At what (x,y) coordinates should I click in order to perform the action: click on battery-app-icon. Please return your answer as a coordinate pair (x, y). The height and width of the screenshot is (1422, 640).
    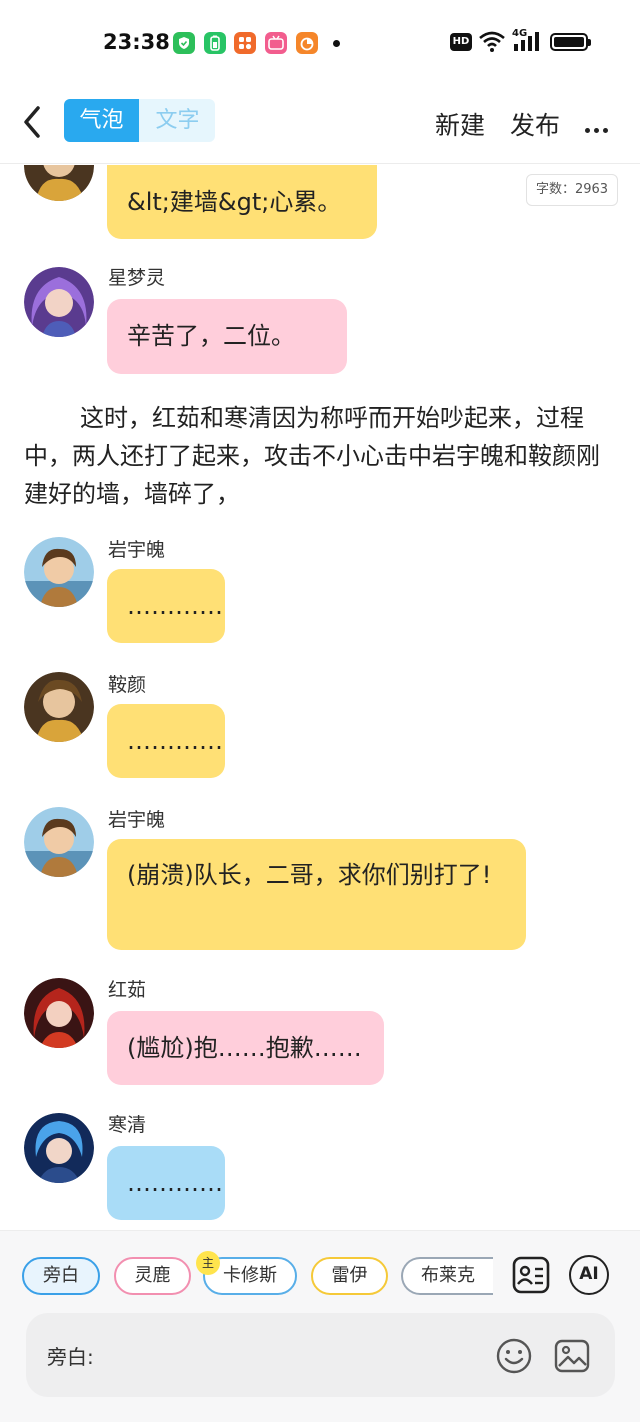
    Looking at the image, I should click on (215, 43).